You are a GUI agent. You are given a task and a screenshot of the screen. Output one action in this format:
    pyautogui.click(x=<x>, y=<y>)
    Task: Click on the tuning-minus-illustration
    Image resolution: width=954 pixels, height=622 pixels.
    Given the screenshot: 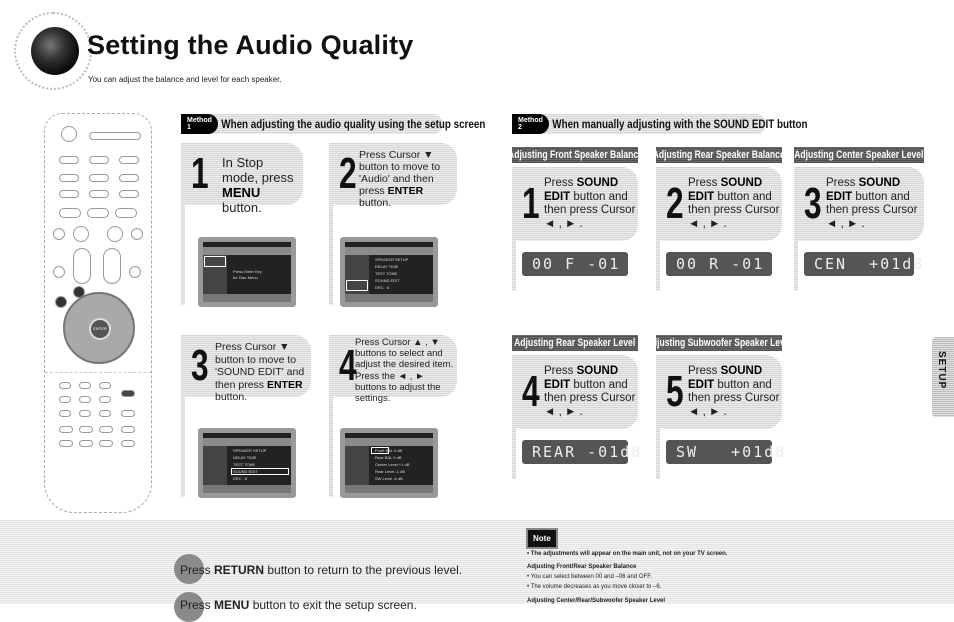 What is the action you would take?
    pyautogui.click(x=70, y=213)
    